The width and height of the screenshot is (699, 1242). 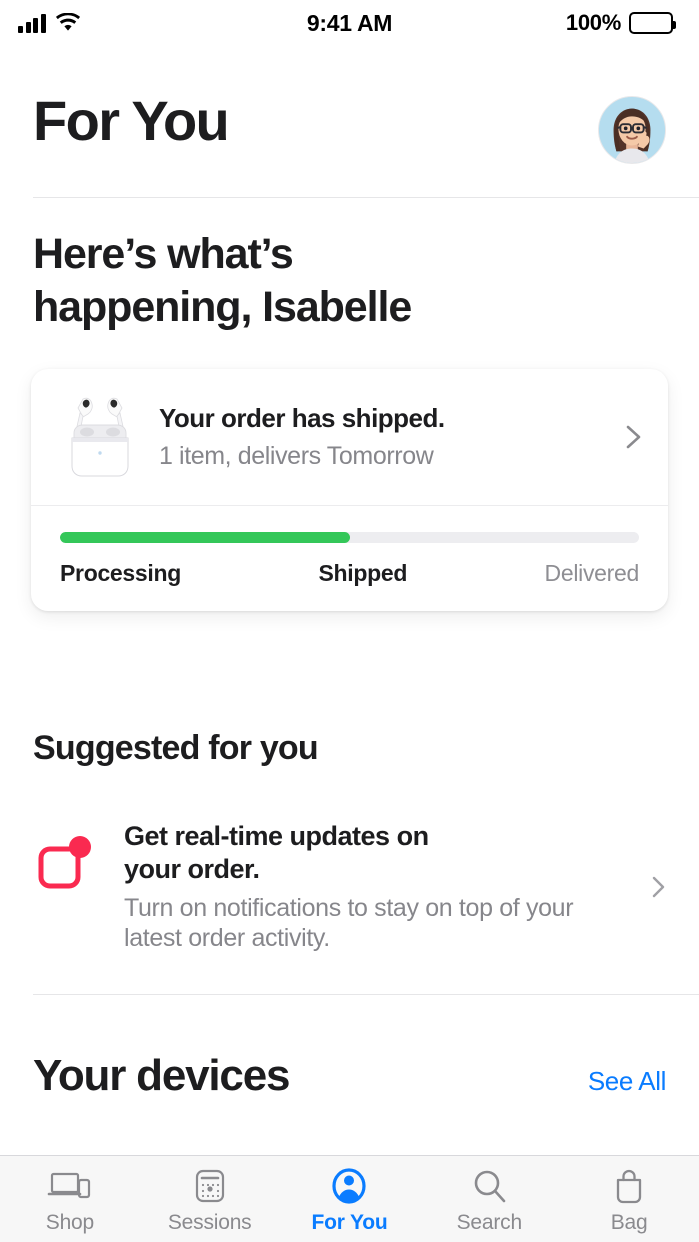 I want to click on order-subtitle: 1 item, delivers Tomorrow, so click(x=296, y=455).